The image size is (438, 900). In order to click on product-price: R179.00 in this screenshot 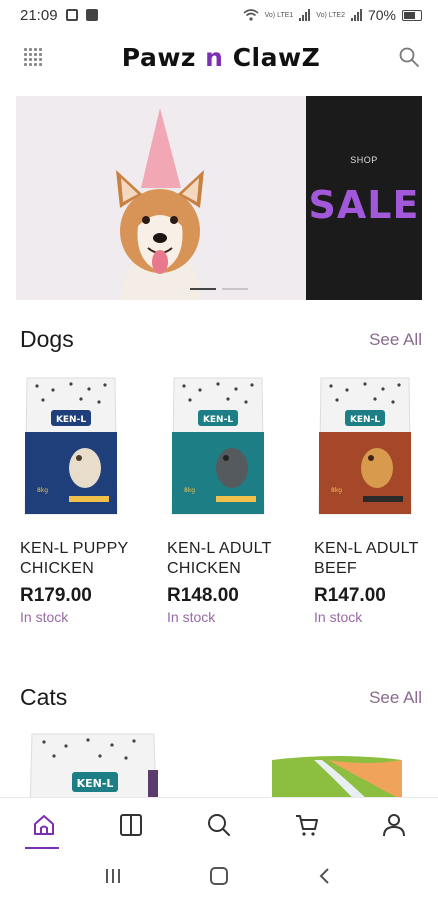, I will do `click(56, 595)`.